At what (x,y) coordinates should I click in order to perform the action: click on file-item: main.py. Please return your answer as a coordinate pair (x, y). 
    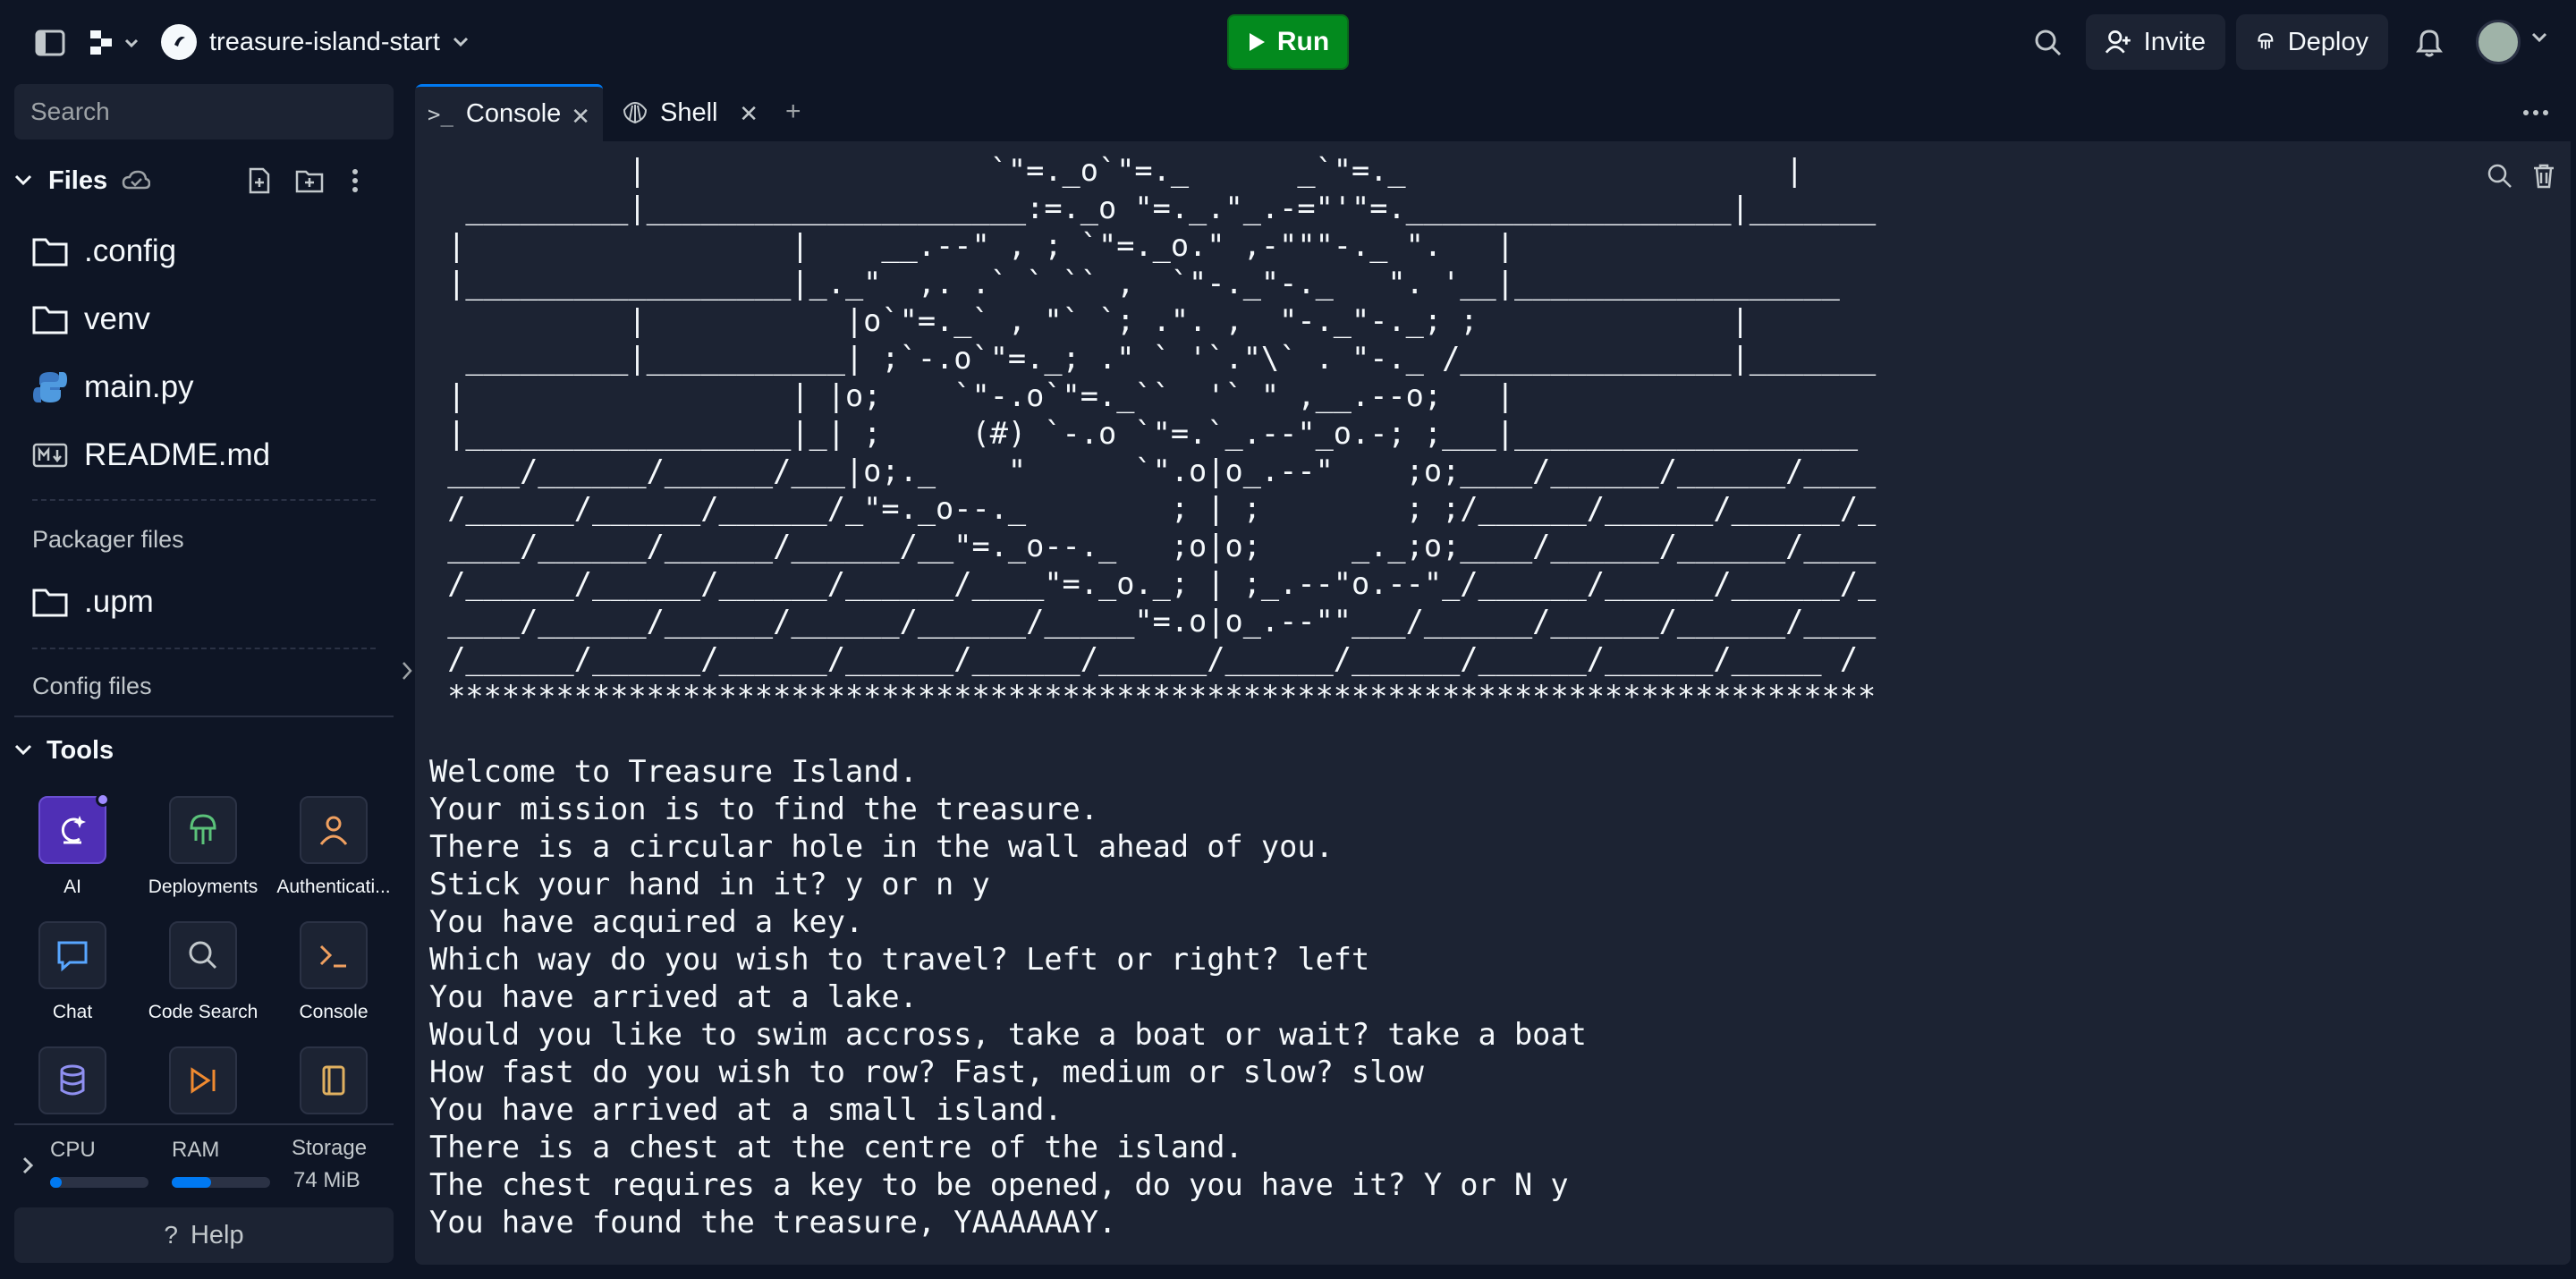
    Looking at the image, I should click on (204, 388).